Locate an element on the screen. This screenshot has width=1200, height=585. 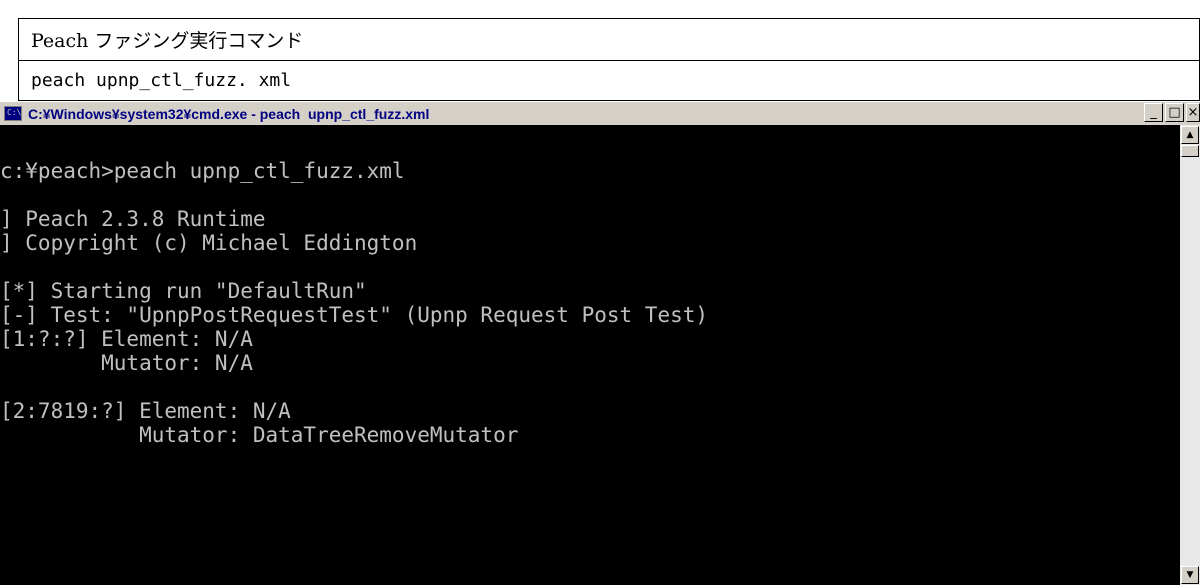
minimize-button: _ is located at coordinates (1153, 112).